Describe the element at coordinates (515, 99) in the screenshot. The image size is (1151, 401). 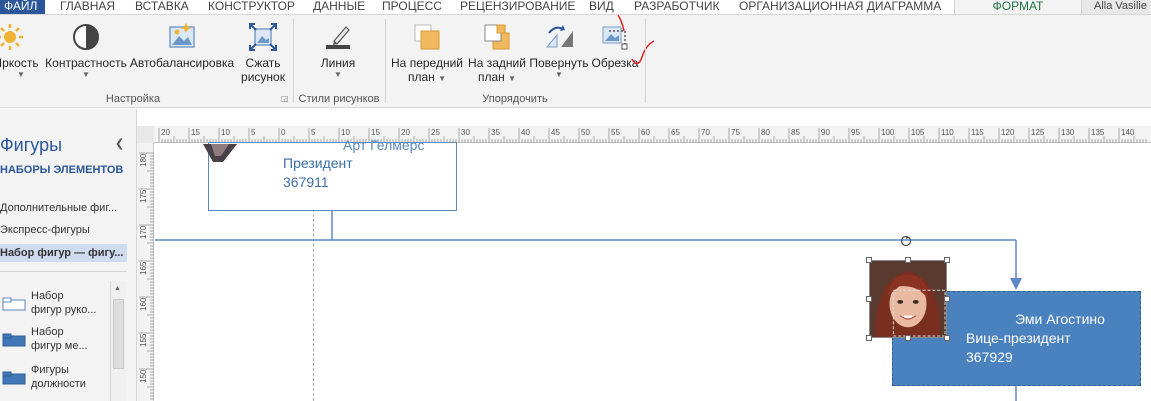
I see `group-label-arrange: Упорядочить` at that location.